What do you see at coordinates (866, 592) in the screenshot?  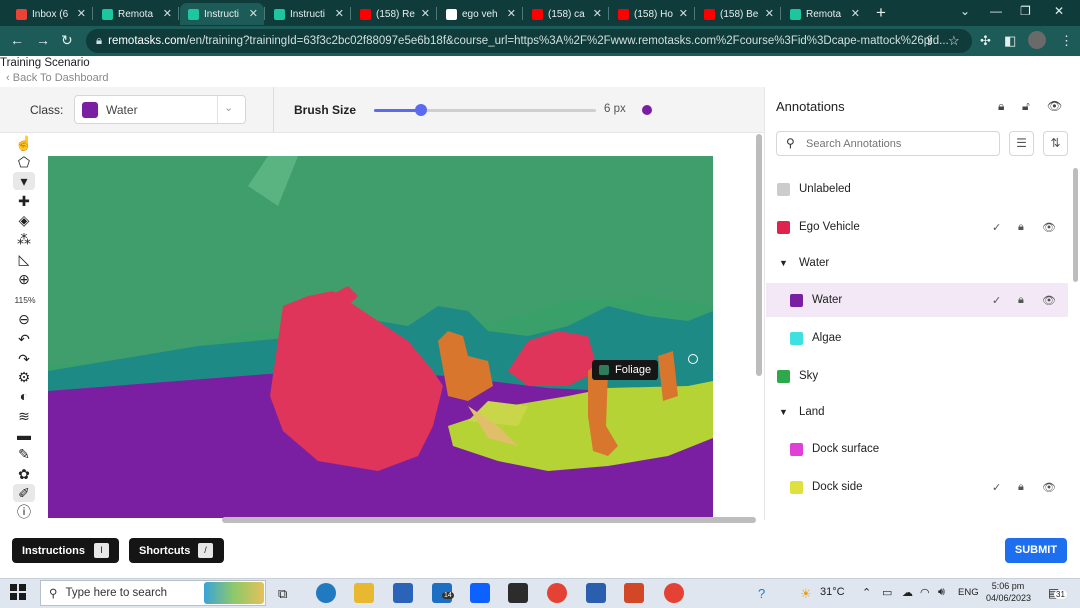 I see `tray-chevron-icon: ⌃` at bounding box center [866, 592].